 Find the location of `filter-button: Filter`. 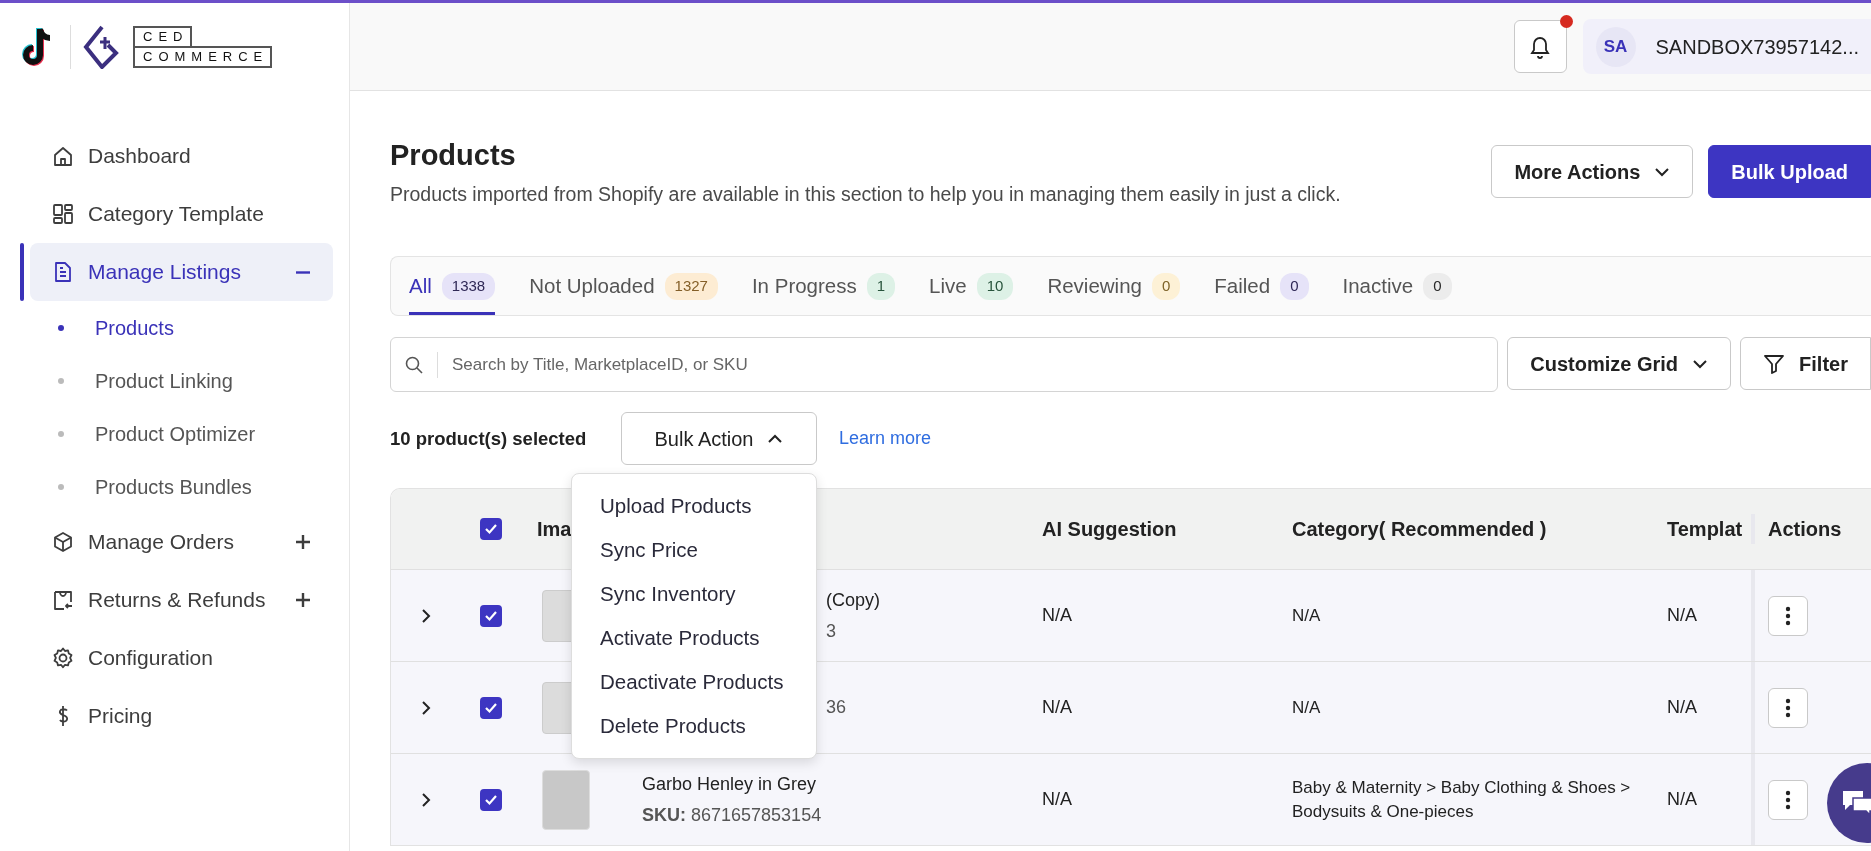

filter-button: Filter is located at coordinates (1805, 364).